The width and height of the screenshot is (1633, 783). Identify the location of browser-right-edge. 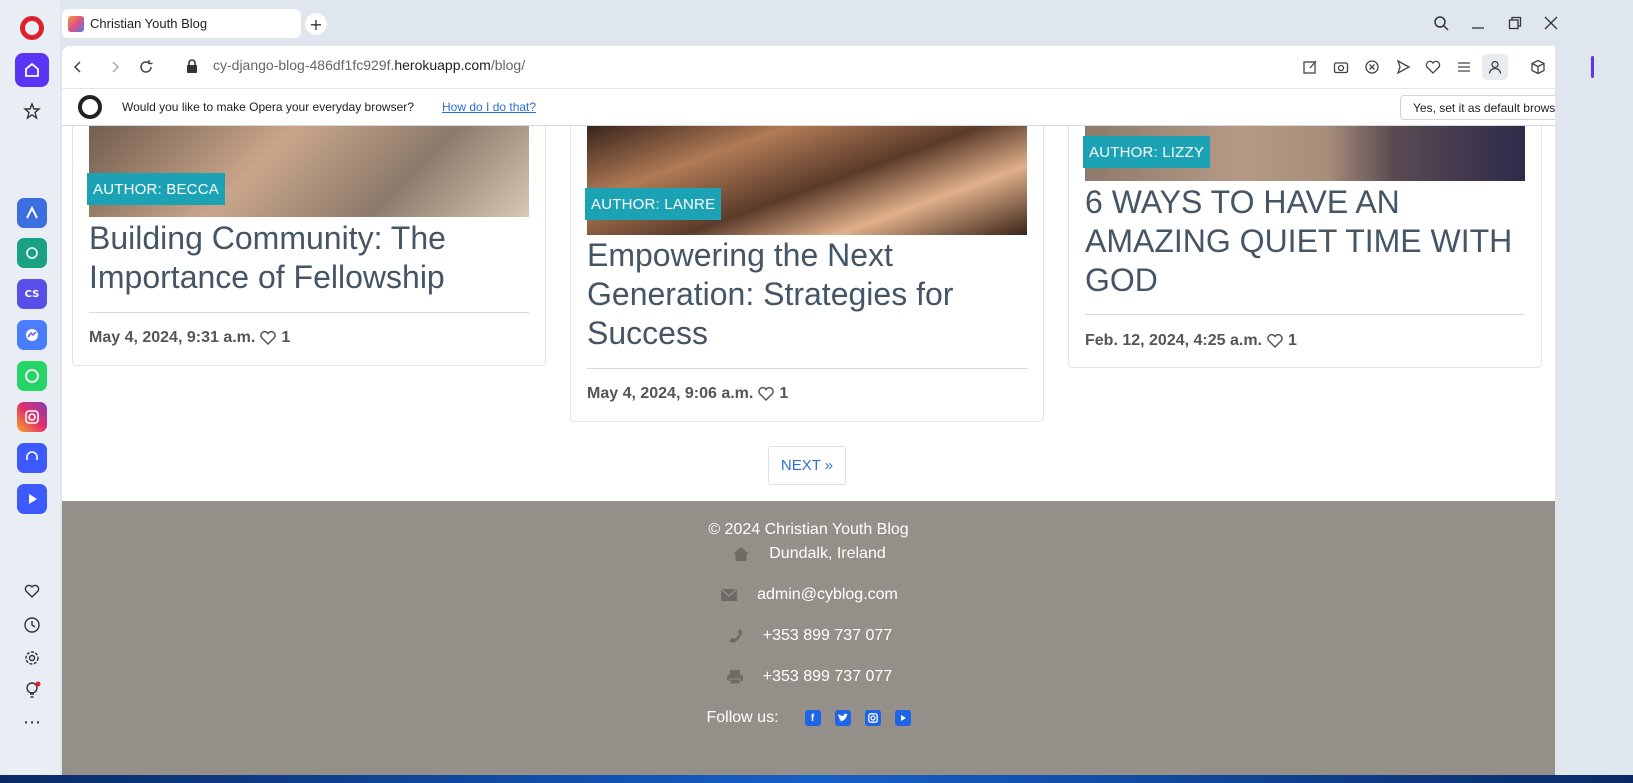
(1594, 414).